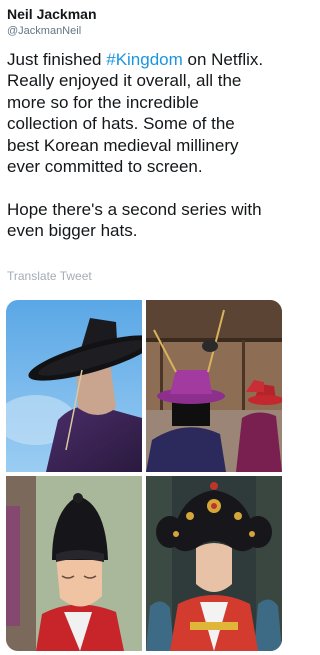 The height and width of the screenshot is (655, 320). I want to click on photo-officials-in-purple-and-red-hats, so click(214, 386).